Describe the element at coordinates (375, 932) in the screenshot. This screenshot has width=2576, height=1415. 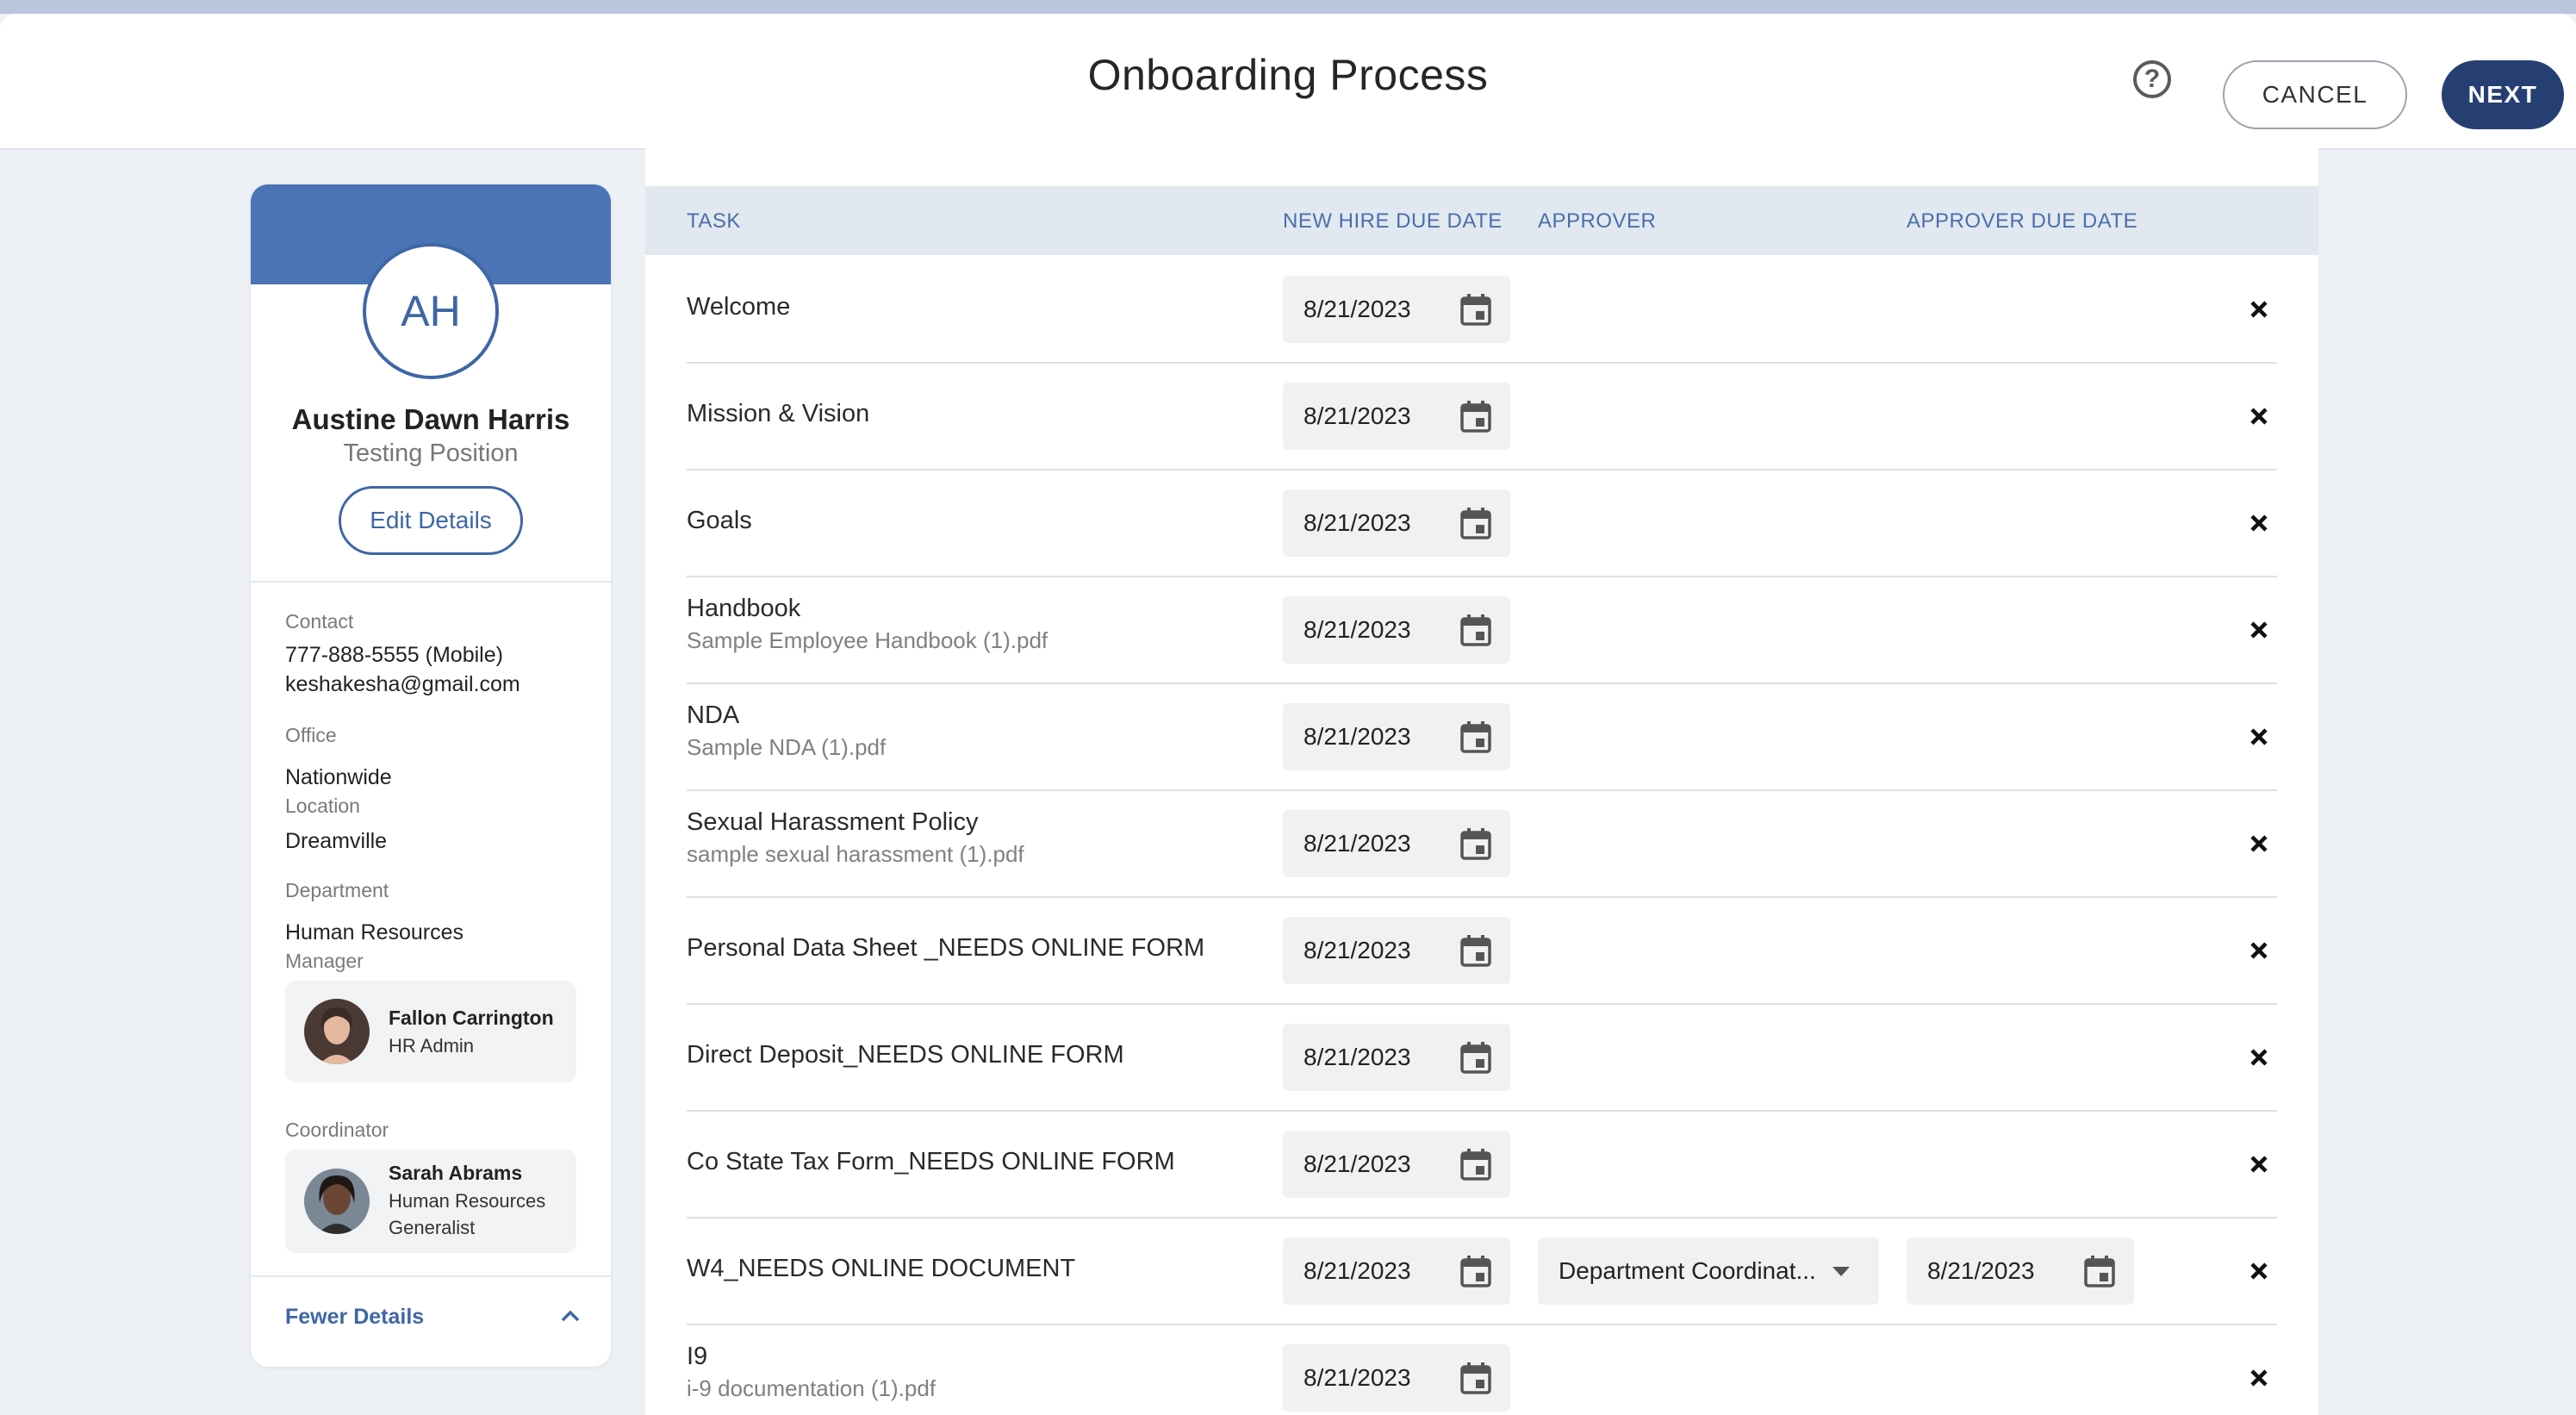
I see `department-value: Human Resources` at that location.